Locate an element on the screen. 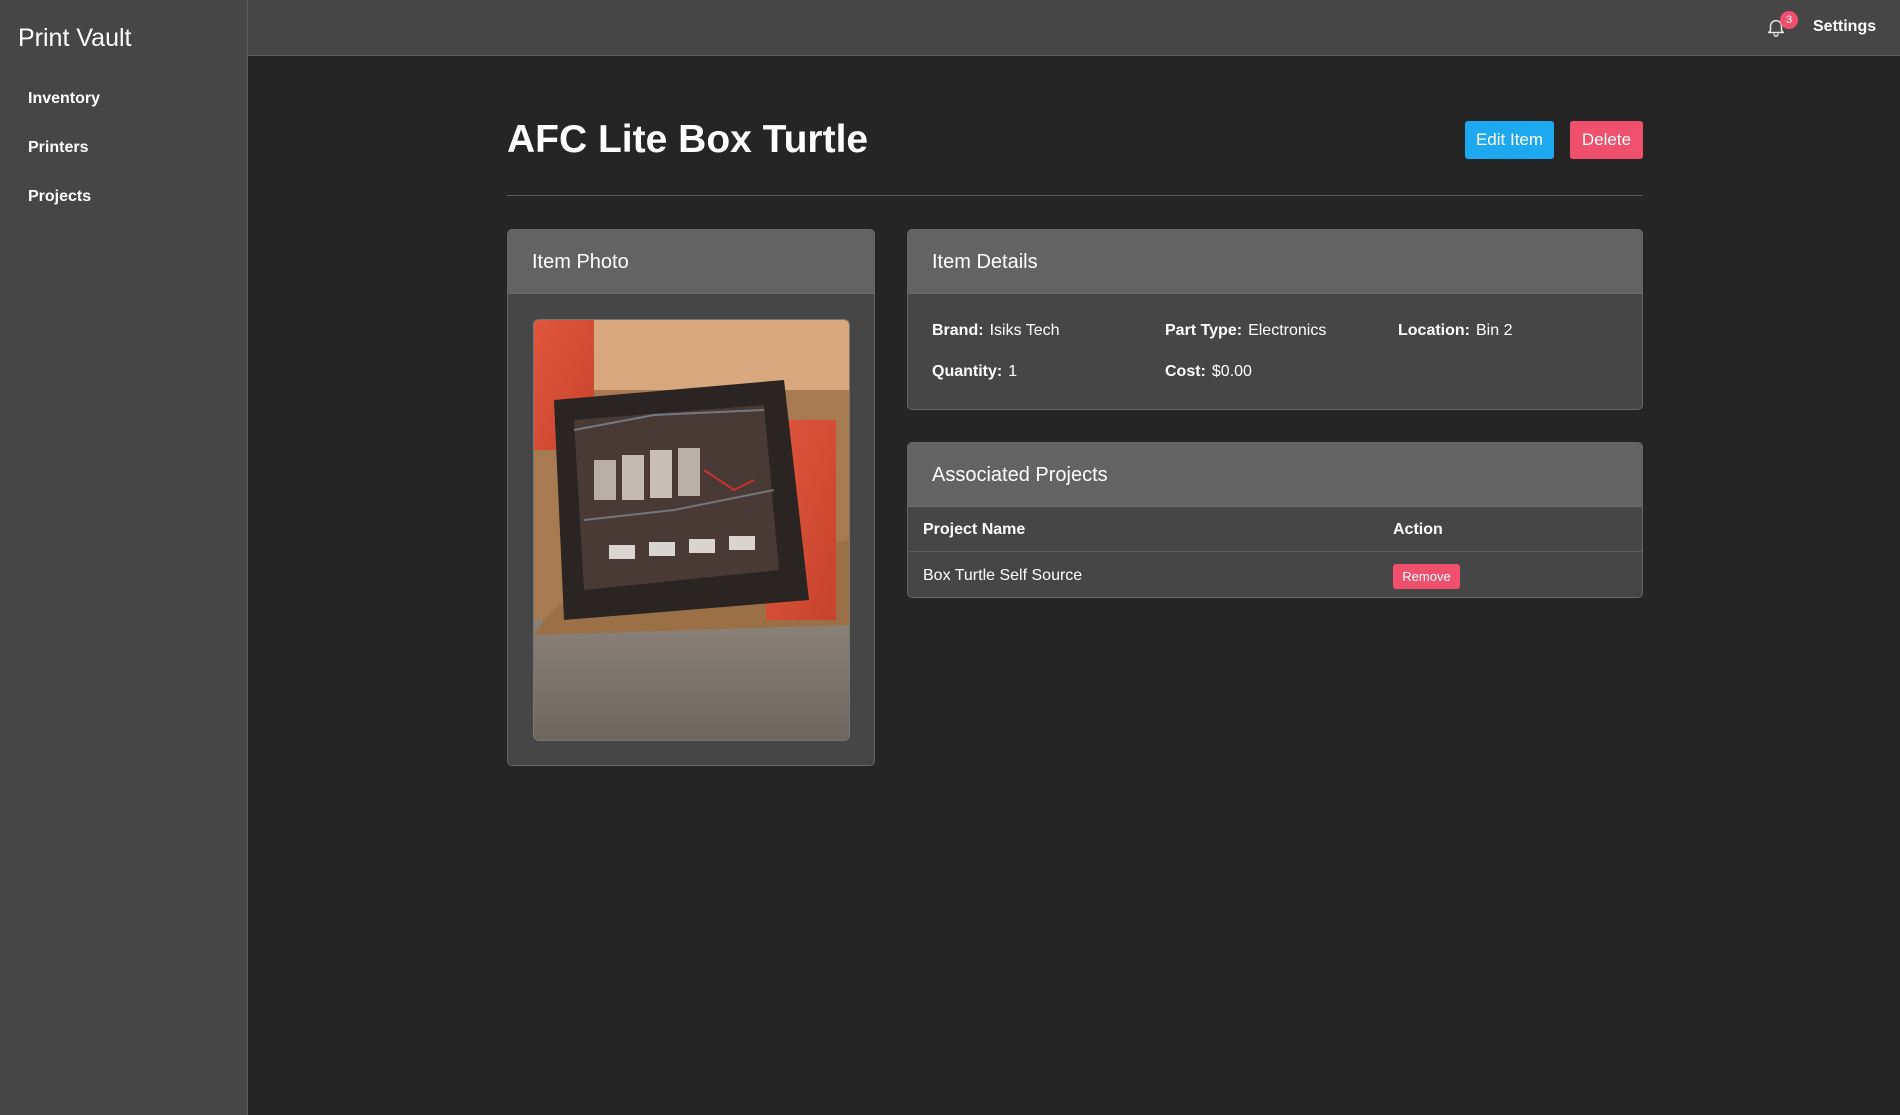 This screenshot has height=1115, width=1900. column-header-action: Action is located at coordinates (1418, 529).